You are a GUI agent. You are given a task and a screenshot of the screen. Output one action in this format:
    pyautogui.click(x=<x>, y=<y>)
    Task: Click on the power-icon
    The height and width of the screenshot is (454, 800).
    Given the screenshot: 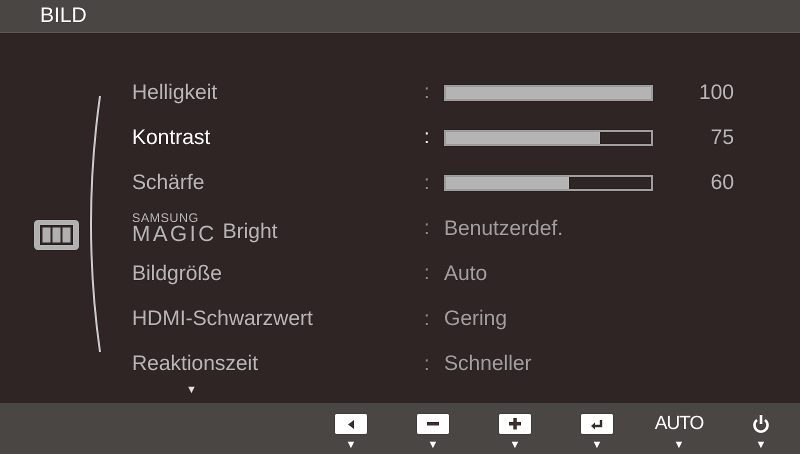 What is the action you would take?
    pyautogui.click(x=761, y=424)
    